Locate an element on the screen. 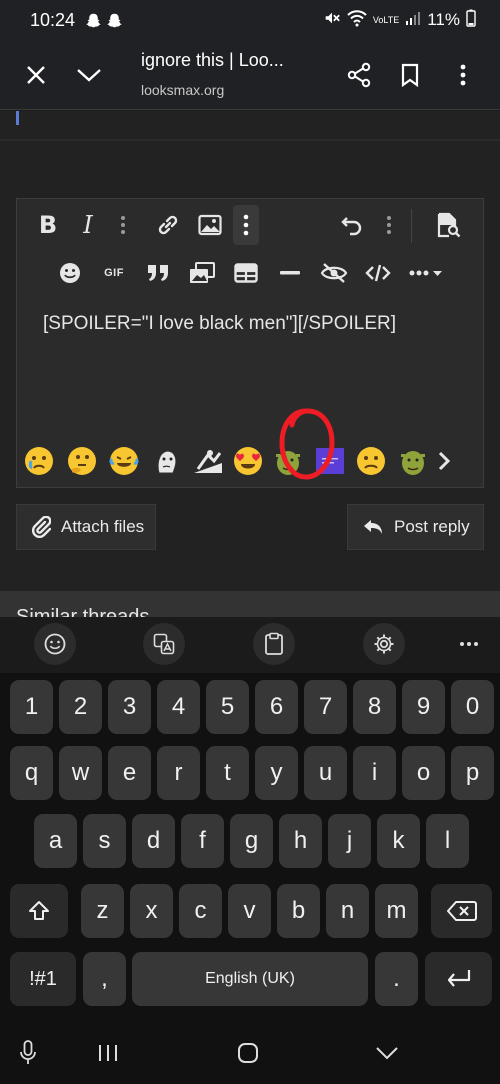 This screenshot has width=500, height=1084. key-r: r is located at coordinates (178, 773).